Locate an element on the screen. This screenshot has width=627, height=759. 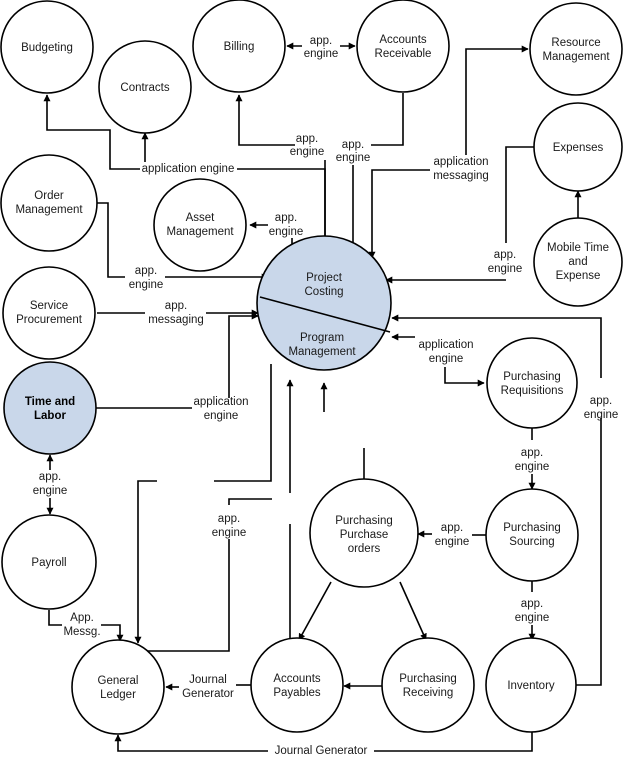
edge-journal-pm-gl is located at coordinates (243, 423).